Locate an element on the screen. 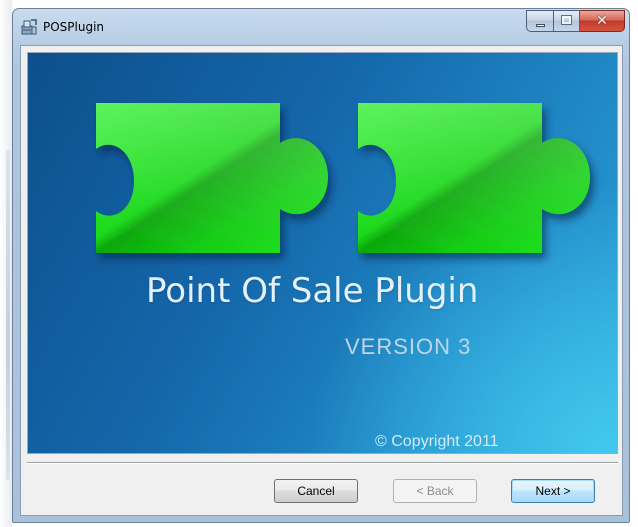 The image size is (638, 527). product-version: VERSION 3 is located at coordinates (408, 346).